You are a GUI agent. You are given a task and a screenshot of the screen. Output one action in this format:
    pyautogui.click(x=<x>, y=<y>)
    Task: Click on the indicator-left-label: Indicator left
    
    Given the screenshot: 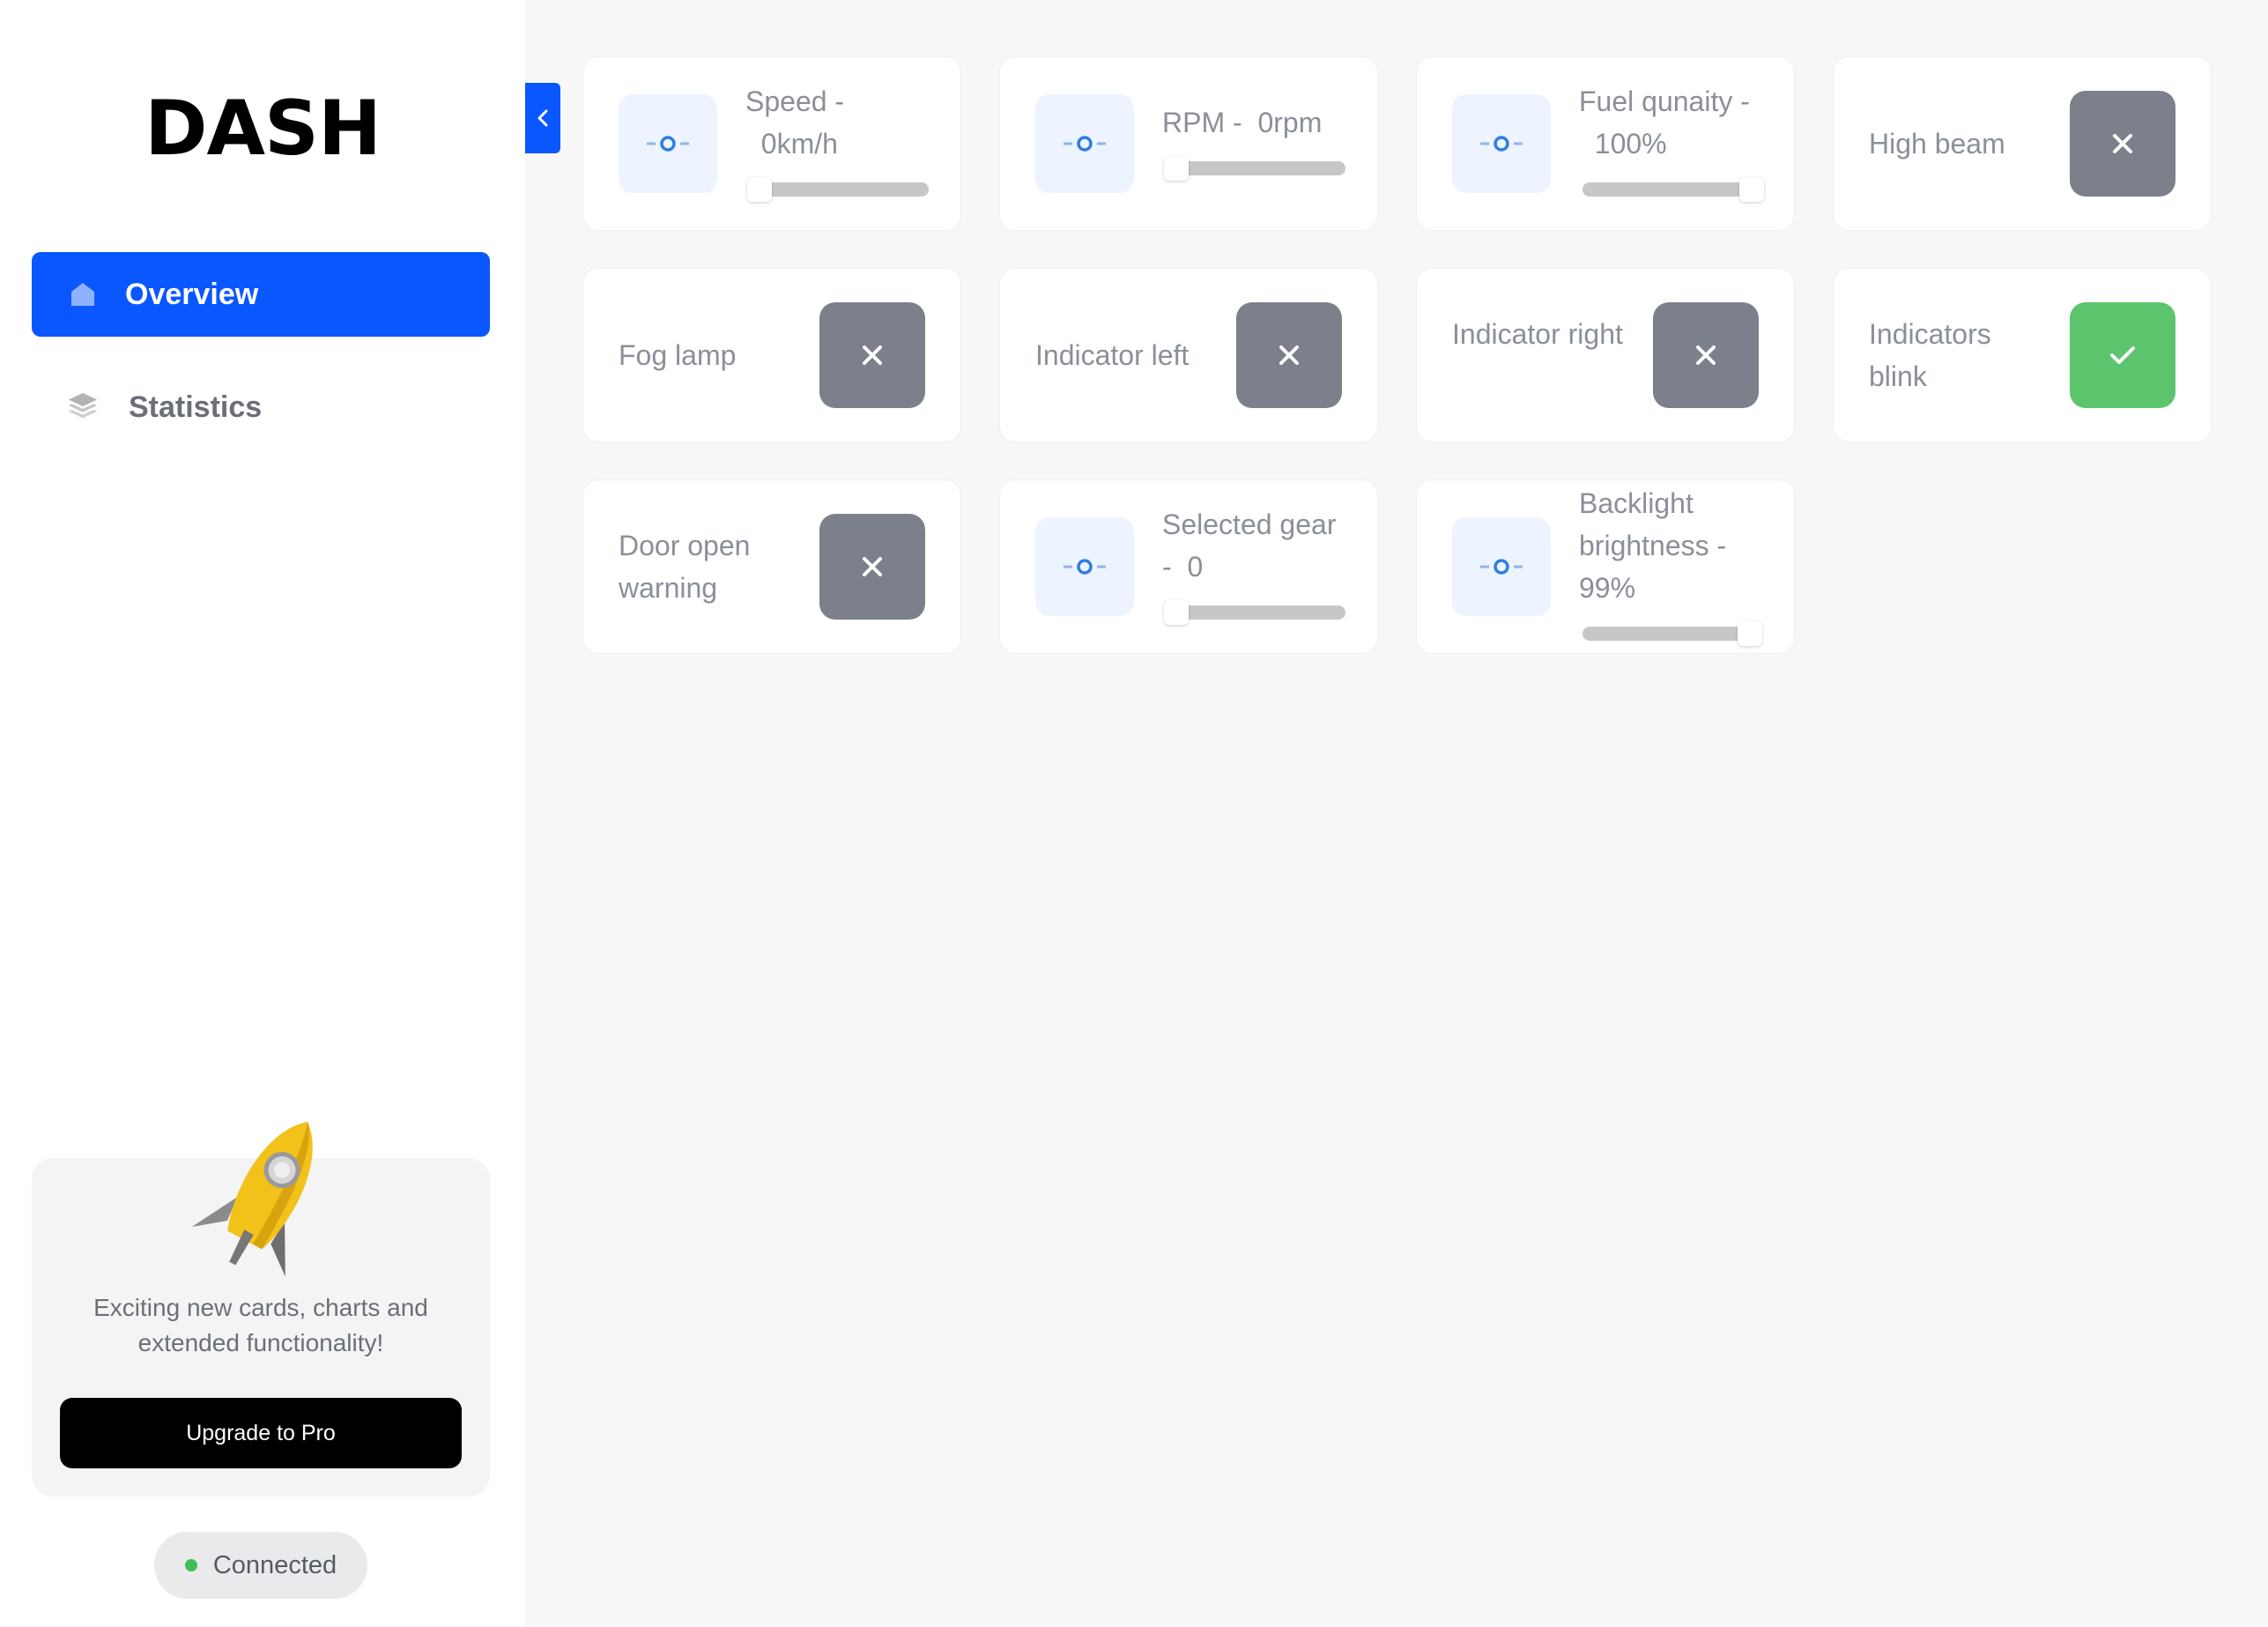 What is the action you would take?
    pyautogui.click(x=1112, y=355)
    